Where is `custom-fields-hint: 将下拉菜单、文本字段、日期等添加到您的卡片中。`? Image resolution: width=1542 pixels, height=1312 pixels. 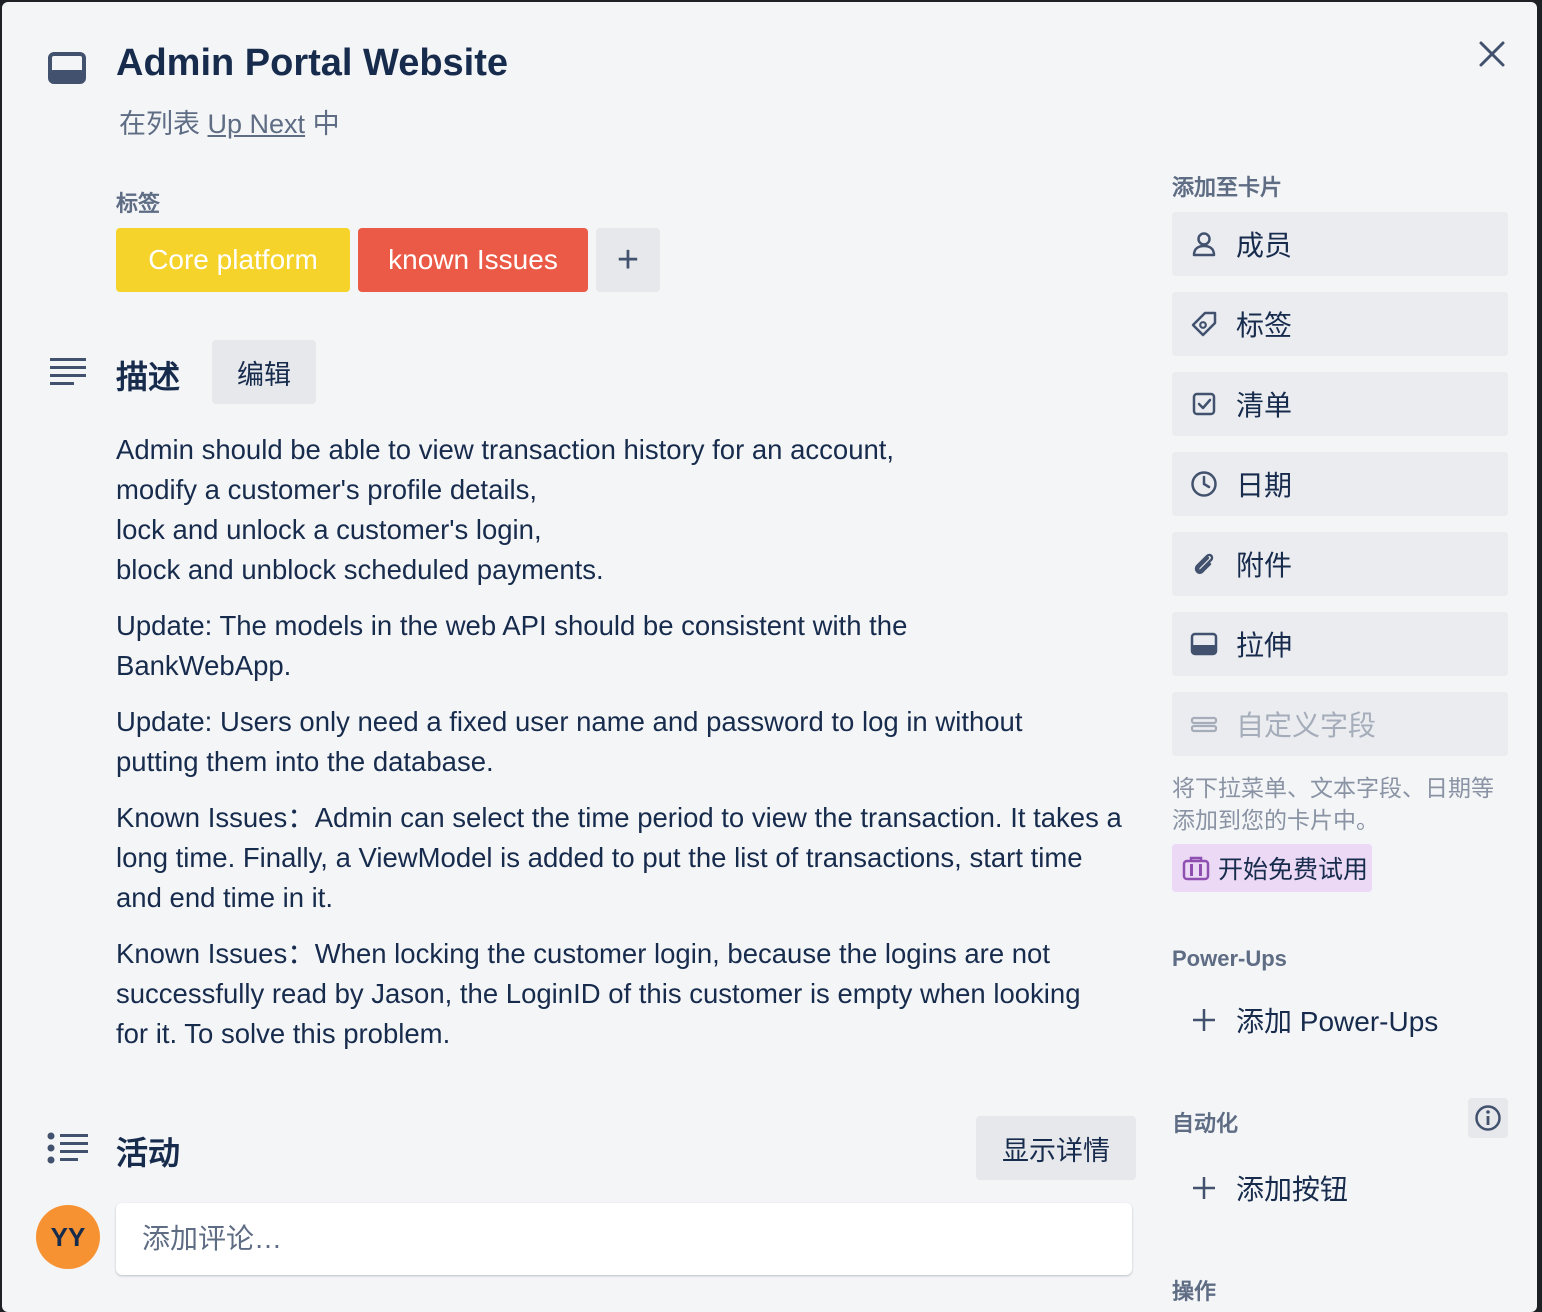
custom-fields-hint: 将下拉菜单、文本字段、日期等添加到您的卡片中。 is located at coordinates (1333, 804).